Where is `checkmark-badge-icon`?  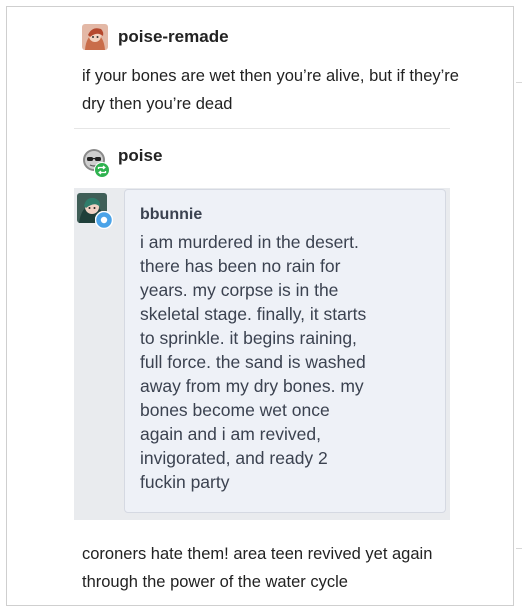
checkmark-badge-icon is located at coordinates (104, 220).